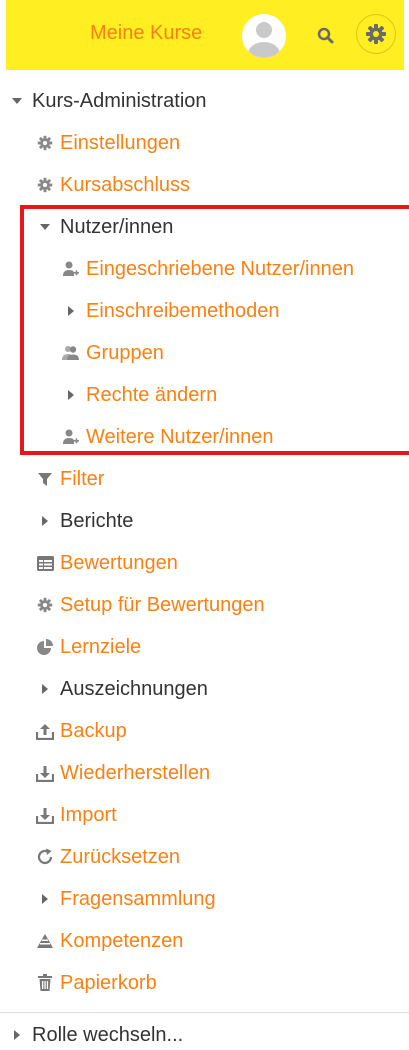  I want to click on settings-button, so click(376, 34).